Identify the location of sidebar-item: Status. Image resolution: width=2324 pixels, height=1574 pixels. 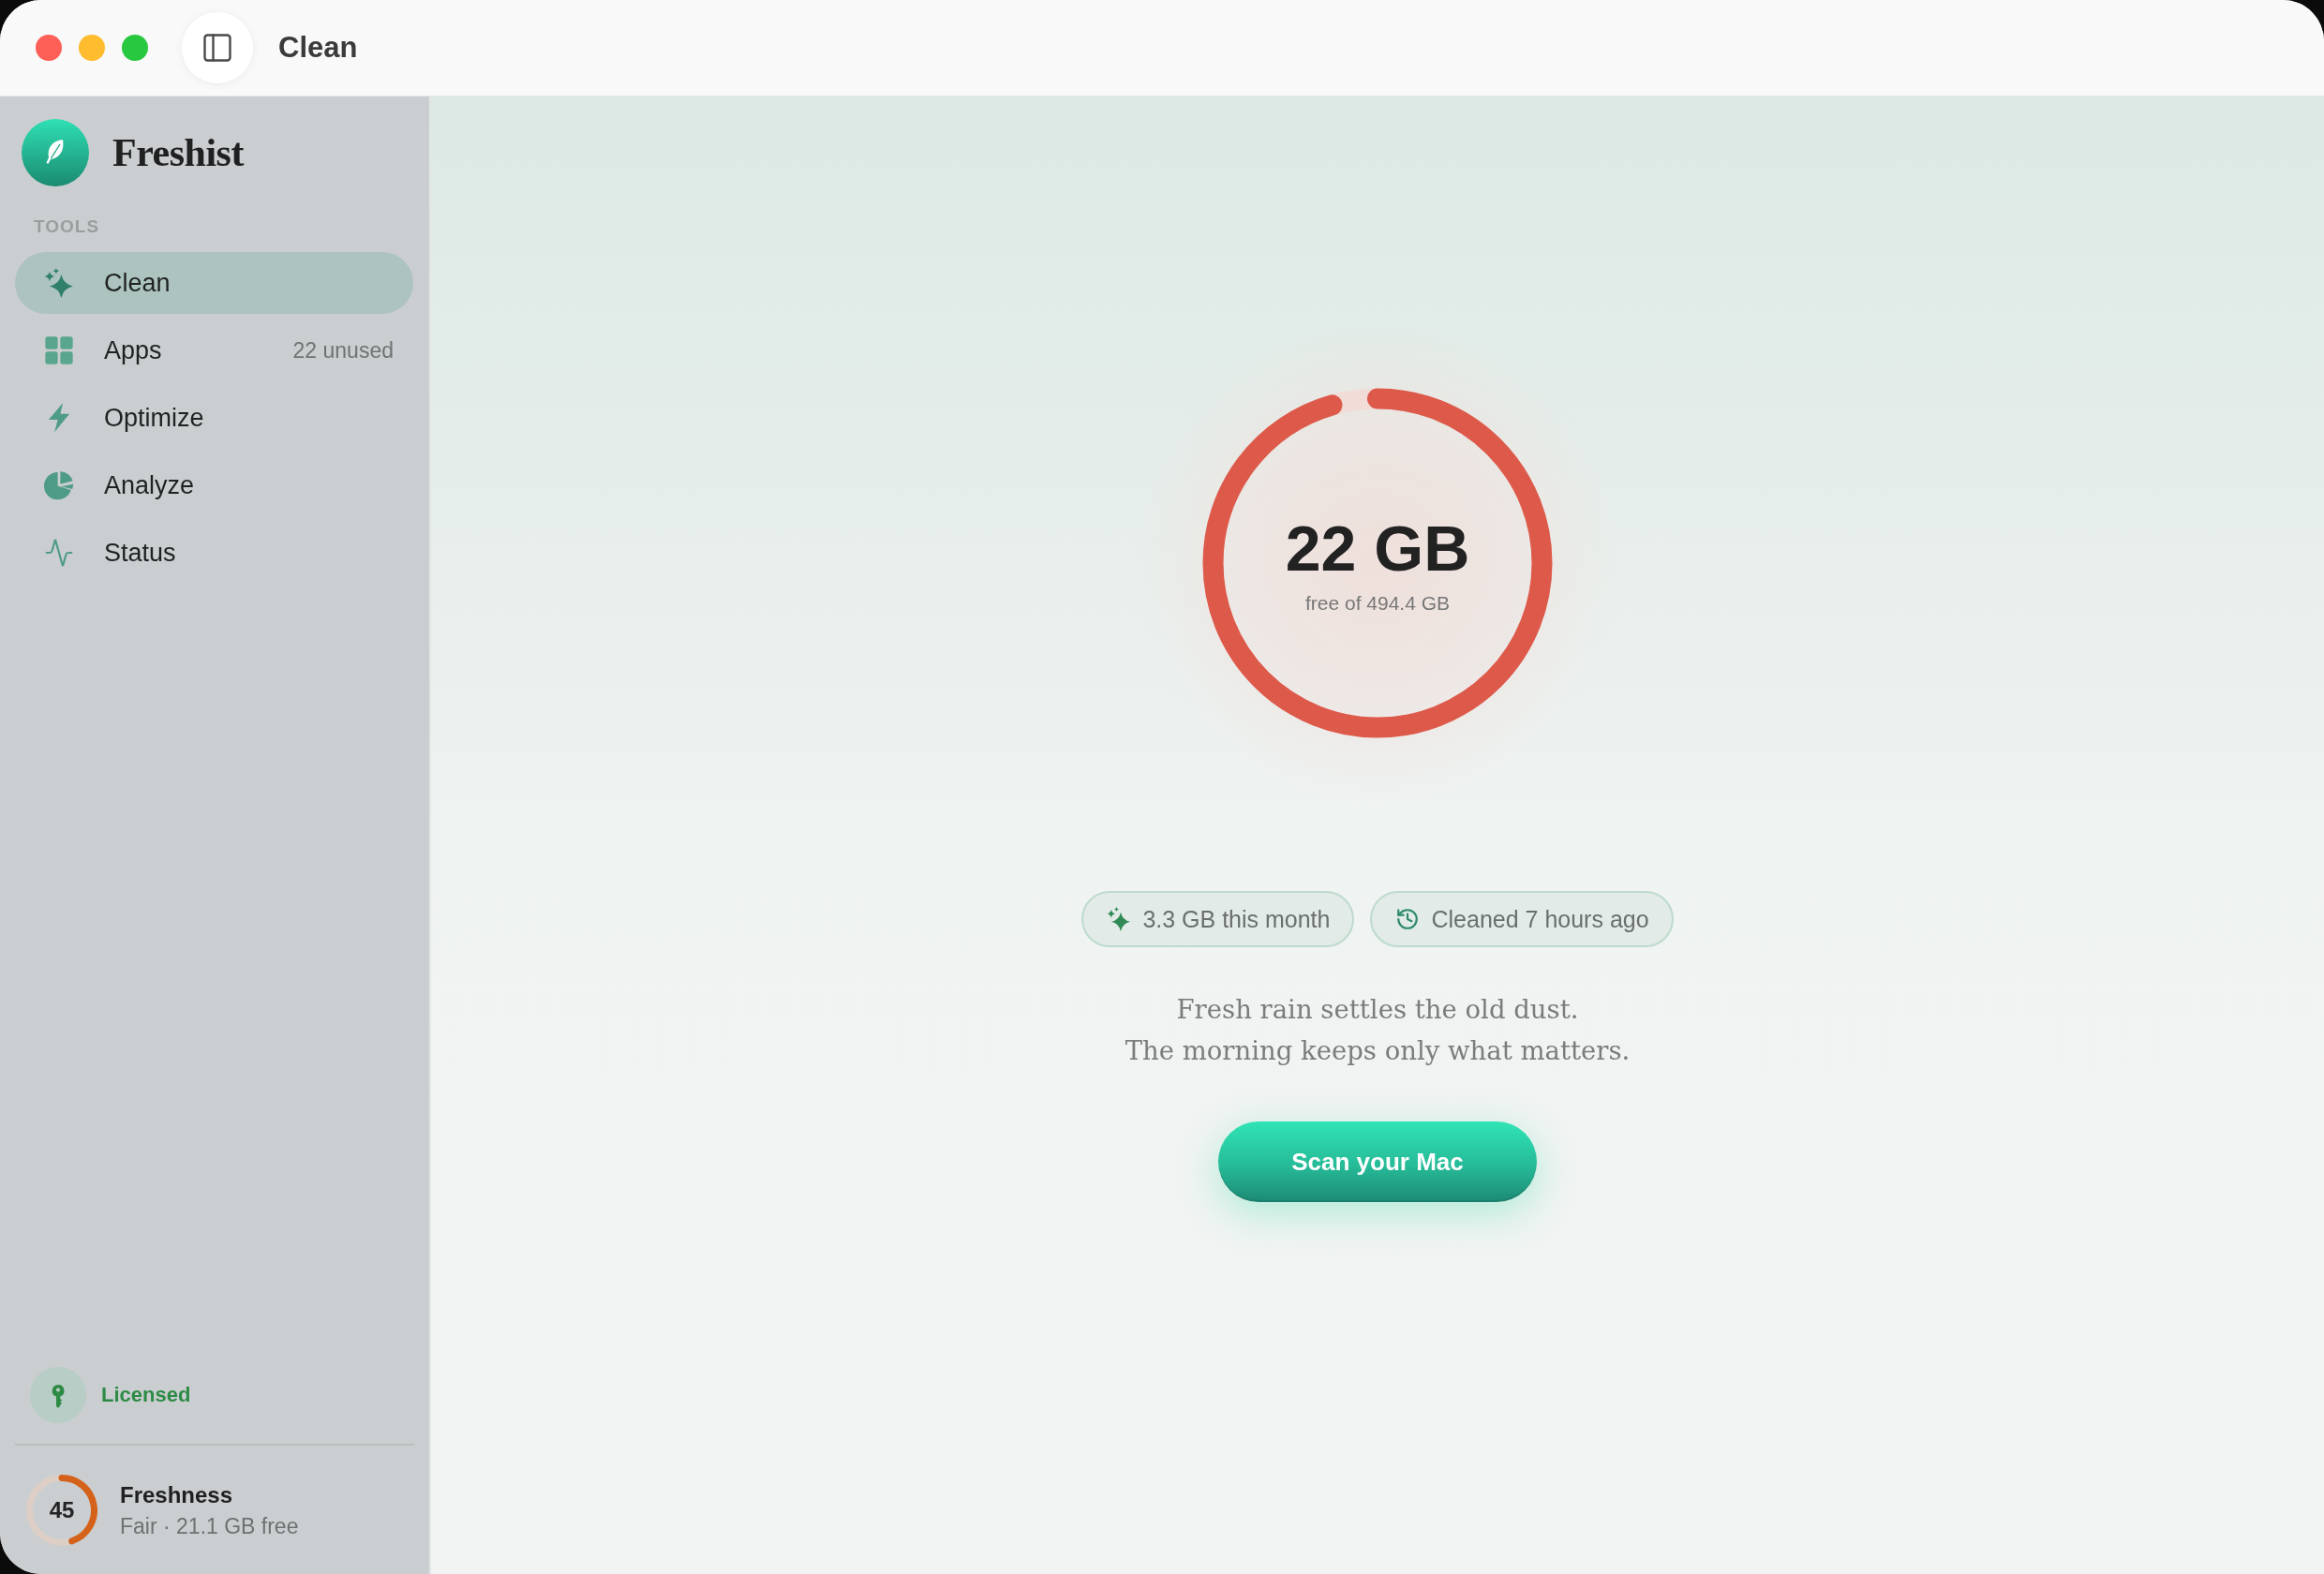
(214, 553).